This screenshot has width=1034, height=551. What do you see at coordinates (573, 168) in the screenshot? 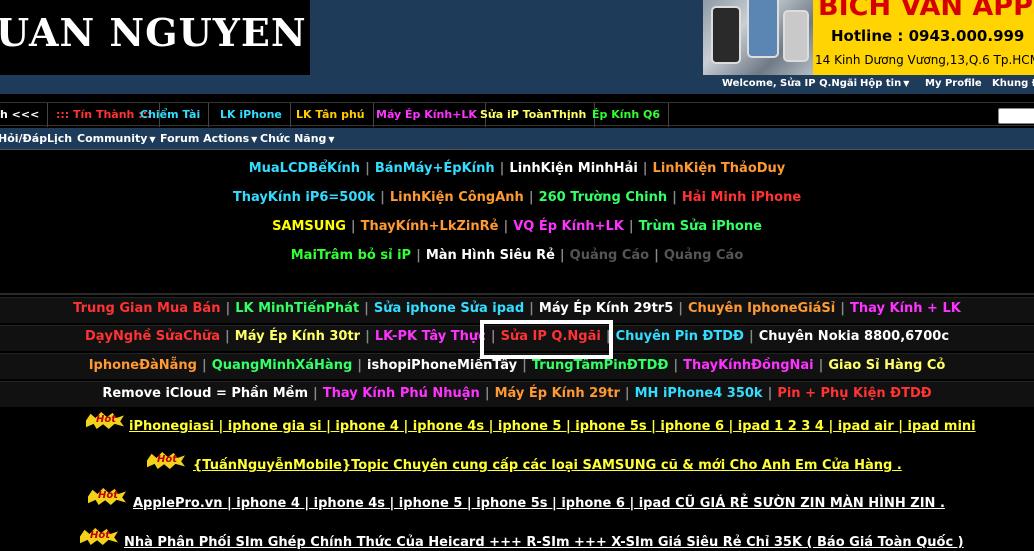
I see `sponsor-link: LinhKiện MinhHải` at bounding box center [573, 168].